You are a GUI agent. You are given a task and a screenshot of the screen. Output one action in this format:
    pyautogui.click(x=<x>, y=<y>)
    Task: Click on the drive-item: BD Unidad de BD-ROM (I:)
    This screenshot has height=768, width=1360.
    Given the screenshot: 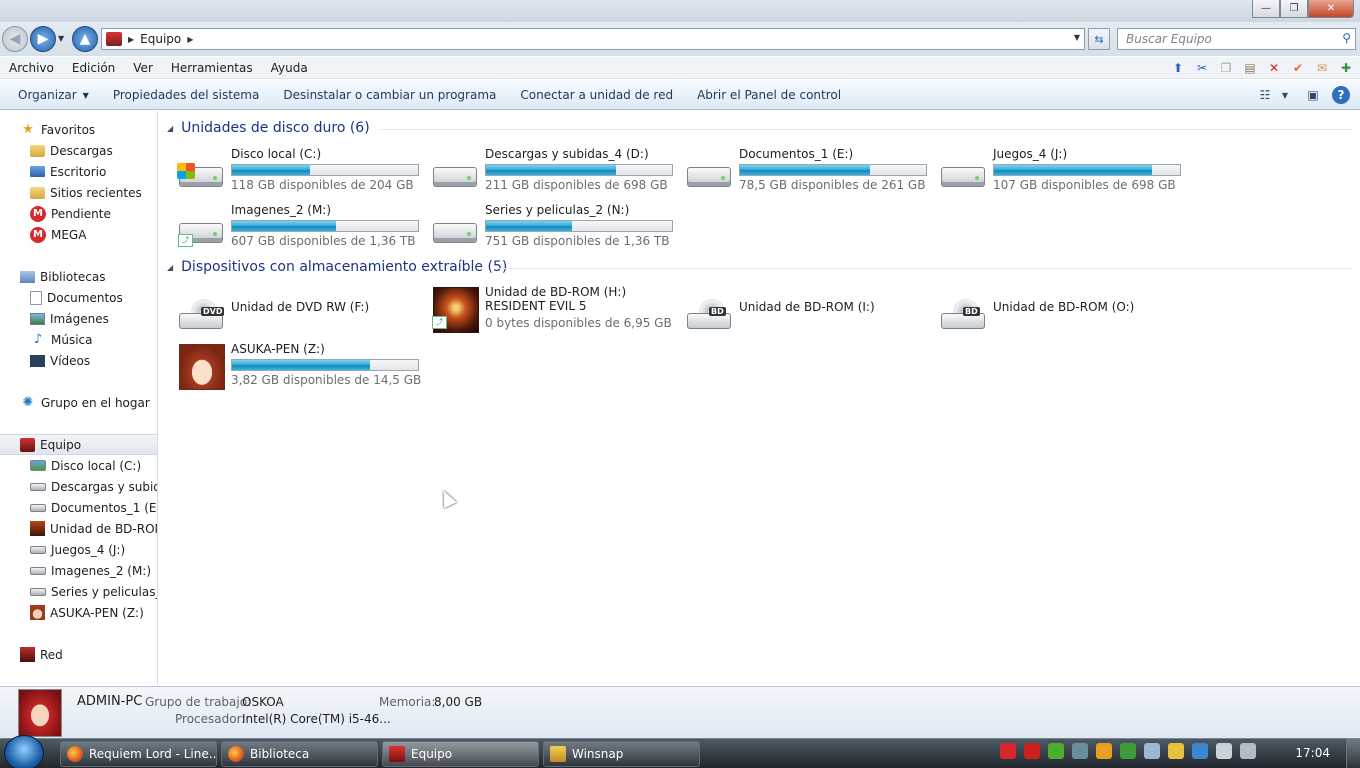 What is the action you would take?
    pyautogui.click(x=810, y=311)
    